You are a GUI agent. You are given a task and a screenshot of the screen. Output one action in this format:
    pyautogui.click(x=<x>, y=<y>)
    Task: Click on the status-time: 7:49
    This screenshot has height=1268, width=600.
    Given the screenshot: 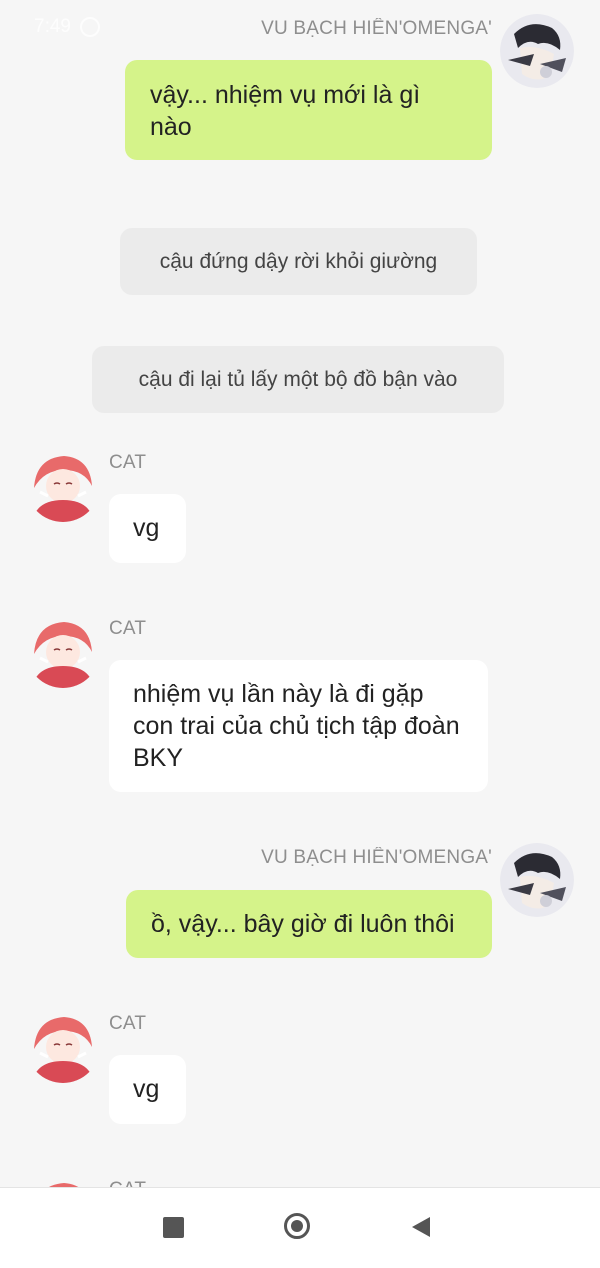 What is the action you would take?
    pyautogui.click(x=52, y=26)
    